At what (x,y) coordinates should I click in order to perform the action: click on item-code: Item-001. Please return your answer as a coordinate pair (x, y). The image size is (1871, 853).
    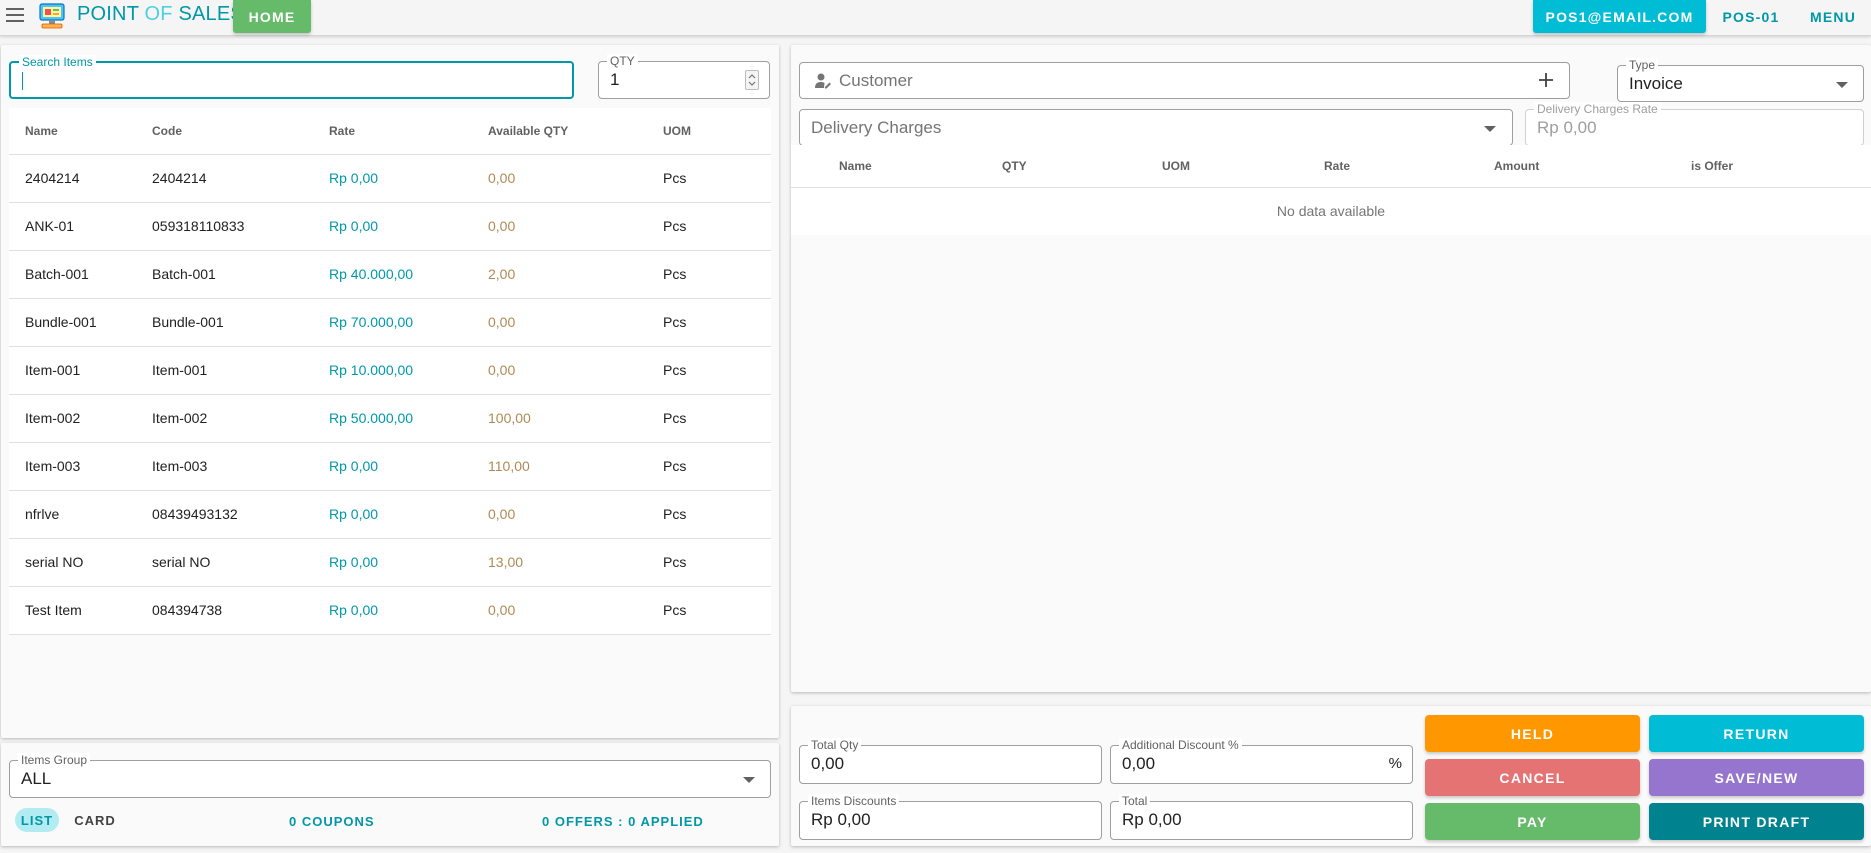
    Looking at the image, I should click on (240, 370).